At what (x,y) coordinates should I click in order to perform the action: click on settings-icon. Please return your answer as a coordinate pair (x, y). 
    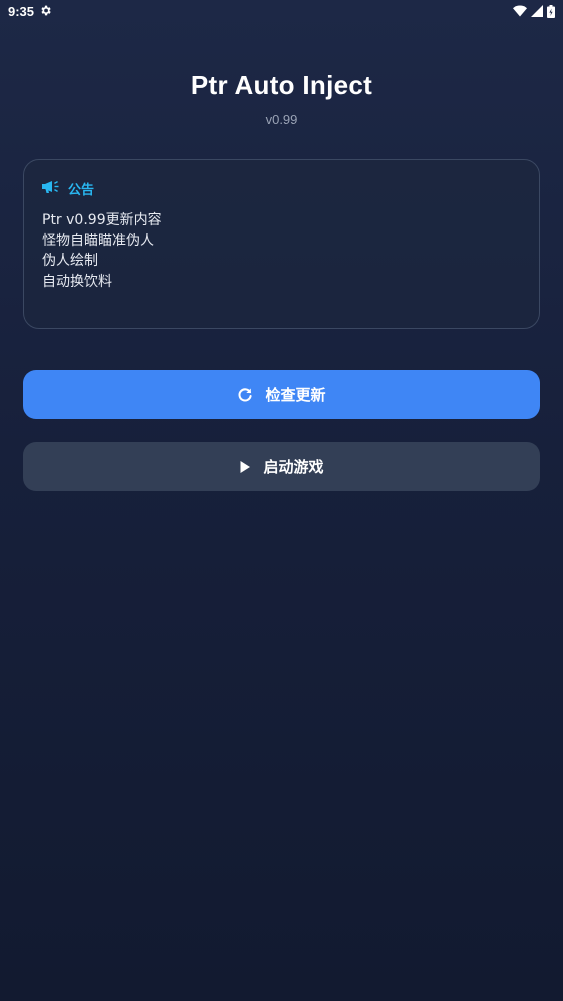
    Looking at the image, I should click on (45, 11).